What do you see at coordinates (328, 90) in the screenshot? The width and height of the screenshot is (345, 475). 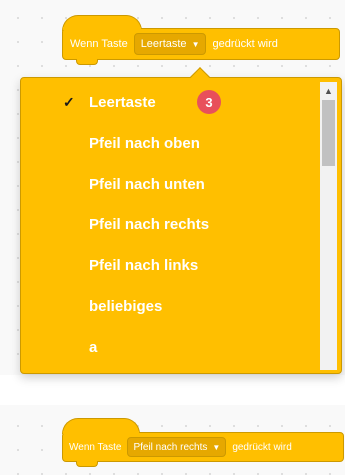 I see `scroll-up-arrow-icon: ▲` at bounding box center [328, 90].